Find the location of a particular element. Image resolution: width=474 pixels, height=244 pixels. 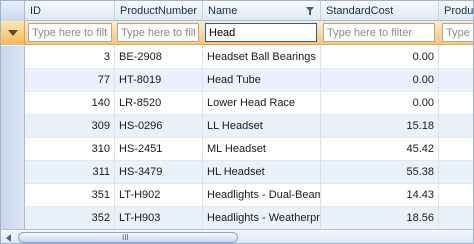

cell-product-number: BE-2908 is located at coordinates (159, 57).